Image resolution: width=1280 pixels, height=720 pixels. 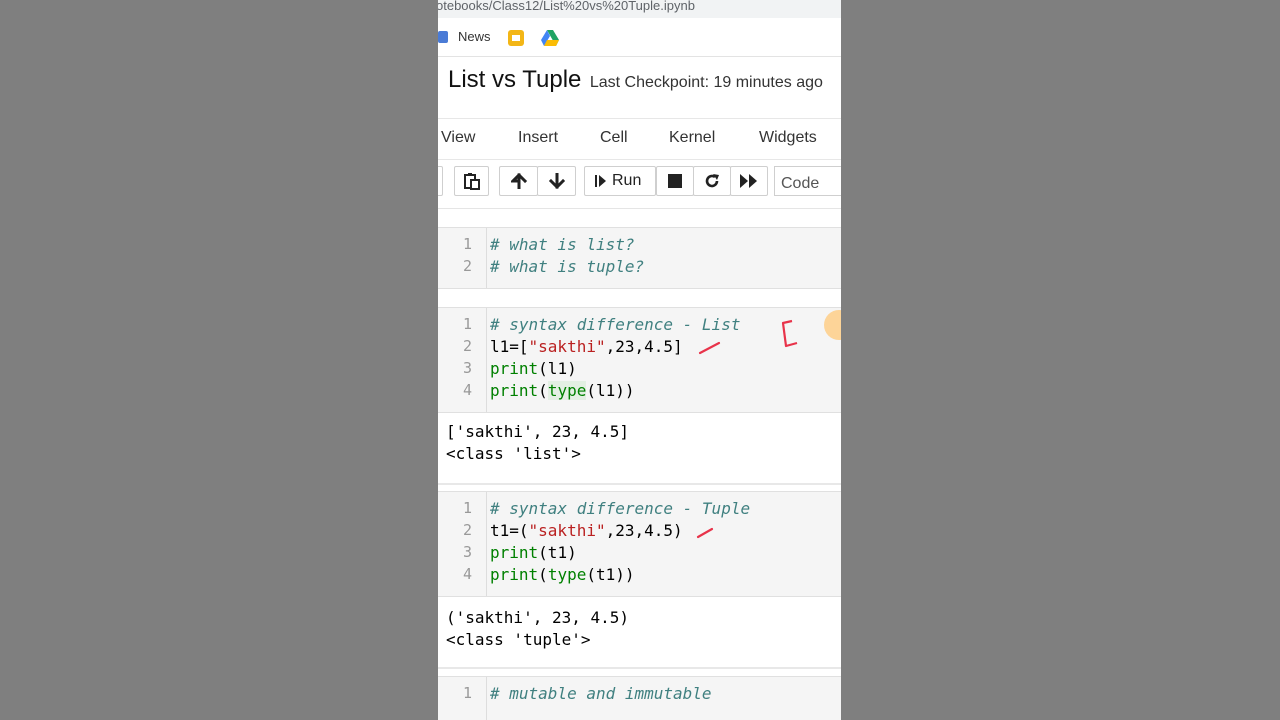 I want to click on cursor-pointer, so click(x=832, y=325).